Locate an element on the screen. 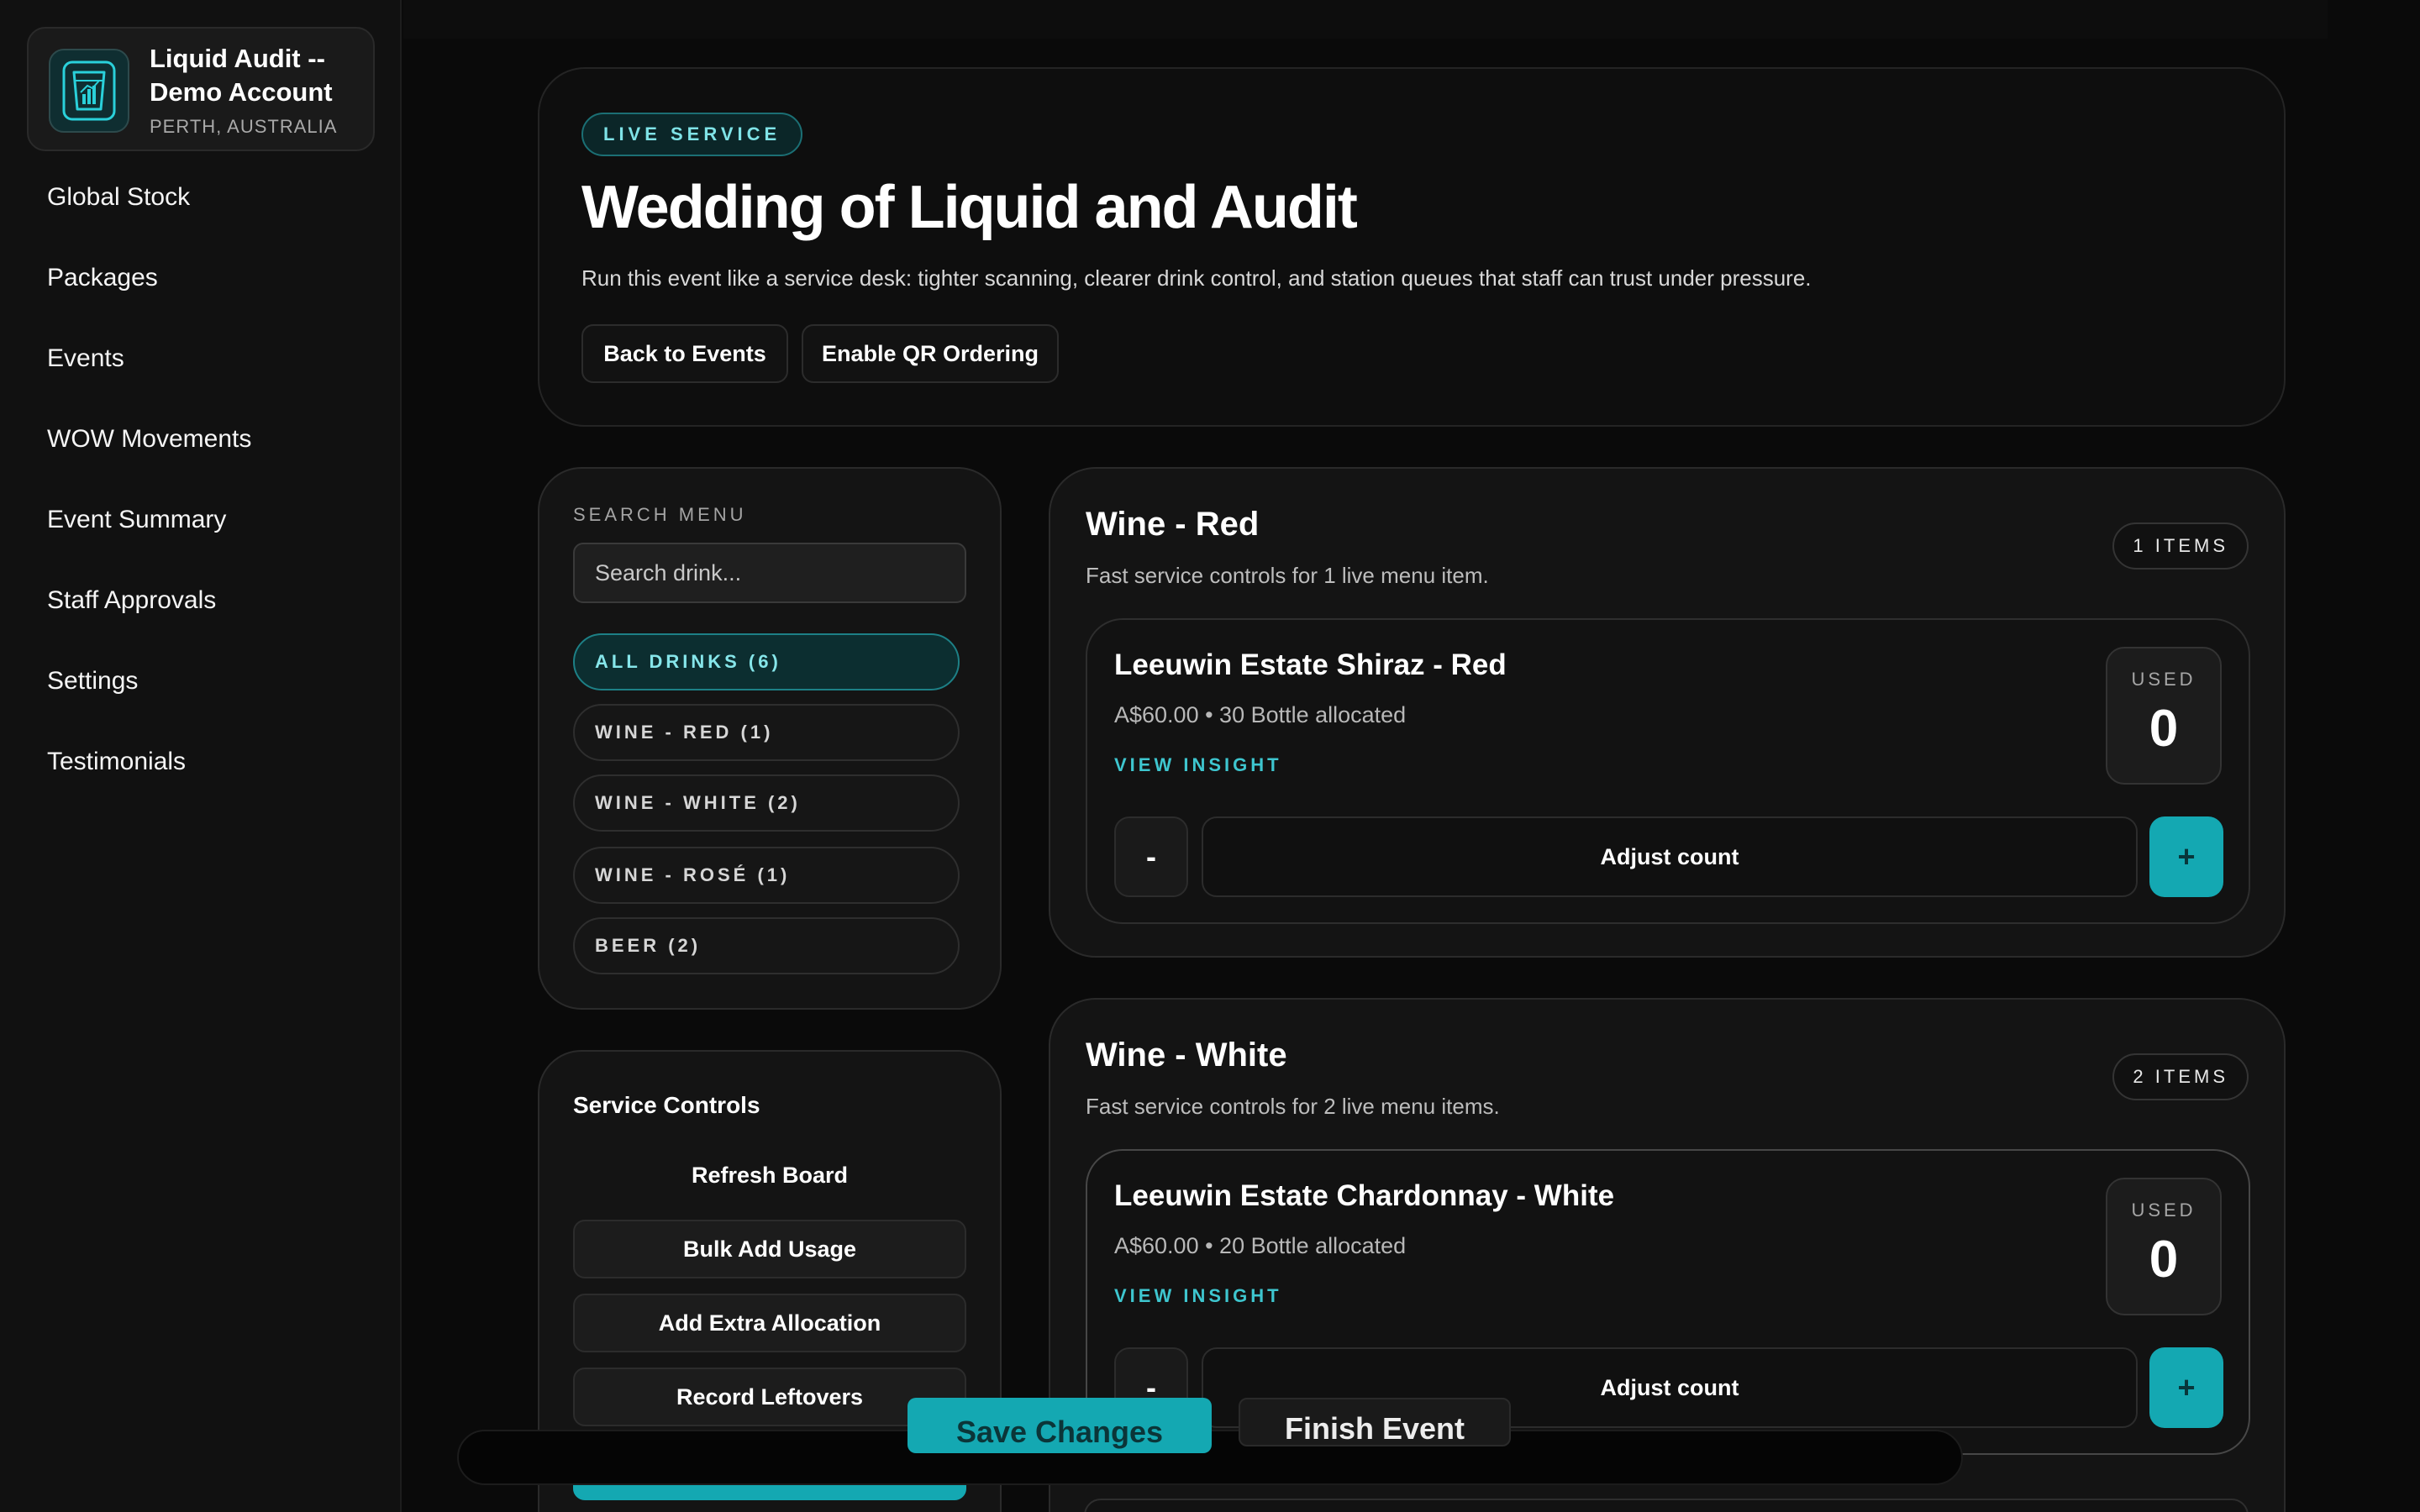  sidebar-item-packages: Packages is located at coordinates (149, 289).